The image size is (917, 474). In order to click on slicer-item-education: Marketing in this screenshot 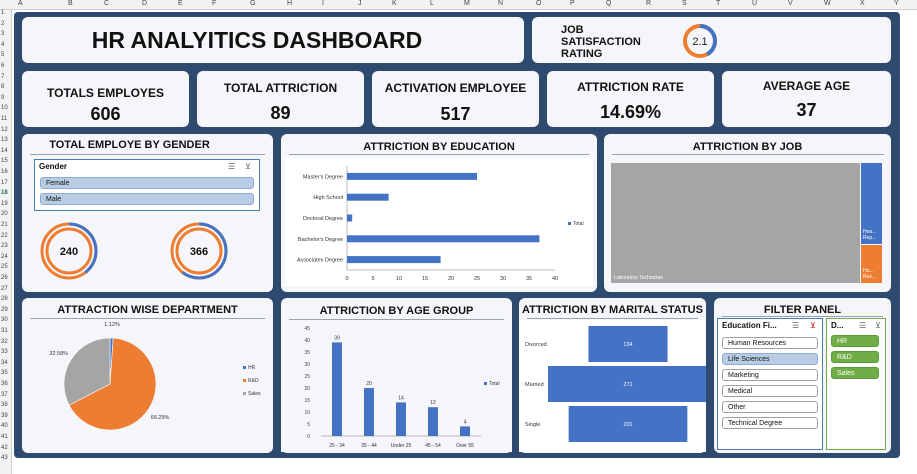, I will do `click(770, 375)`.